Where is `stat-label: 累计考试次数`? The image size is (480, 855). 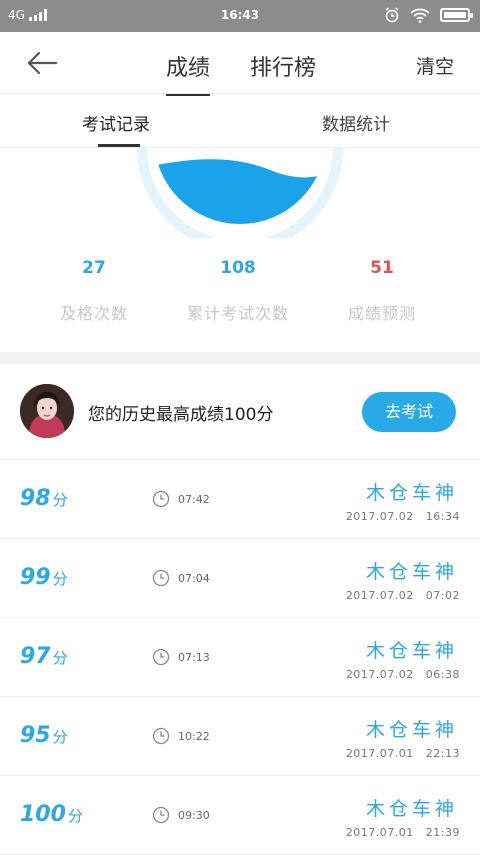 stat-label: 累计考试次数 is located at coordinates (237, 313).